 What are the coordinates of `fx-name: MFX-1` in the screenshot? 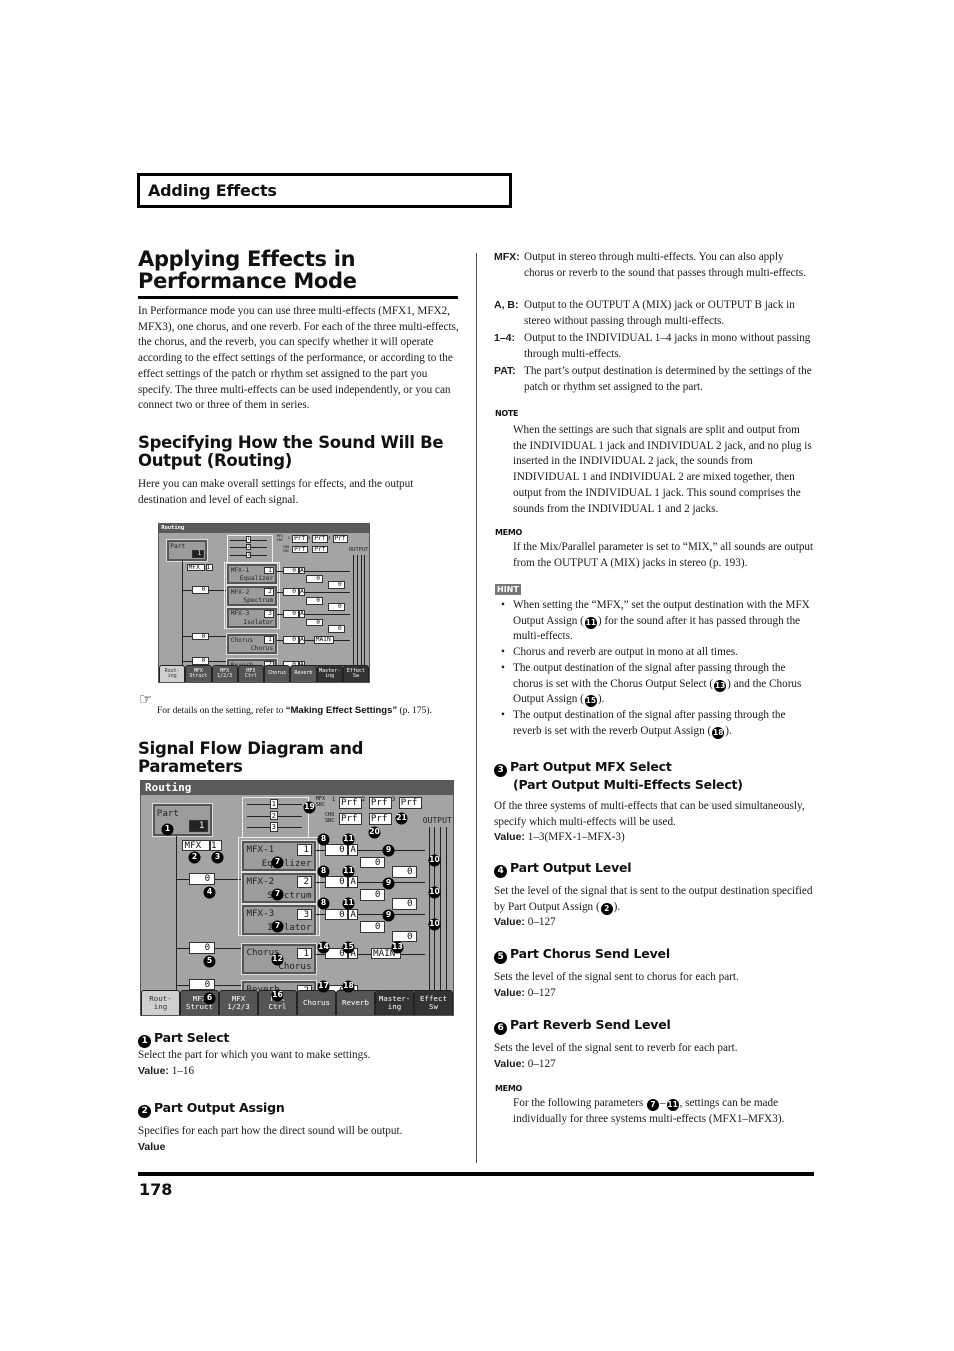 It's located at (260, 849).